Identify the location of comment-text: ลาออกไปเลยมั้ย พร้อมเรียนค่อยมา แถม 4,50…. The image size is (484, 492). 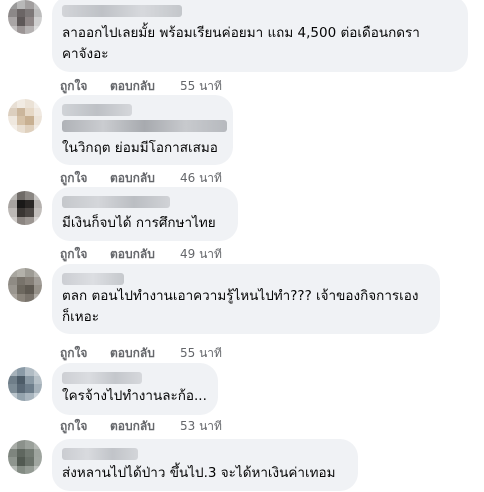
(241, 44).